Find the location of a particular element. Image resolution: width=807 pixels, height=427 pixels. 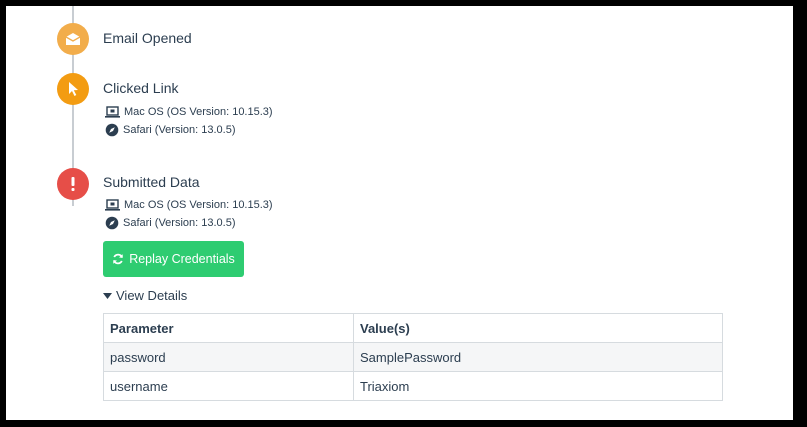

submitted-browser-detail: Safari (Version: 13.0.5) is located at coordinates (170, 223).